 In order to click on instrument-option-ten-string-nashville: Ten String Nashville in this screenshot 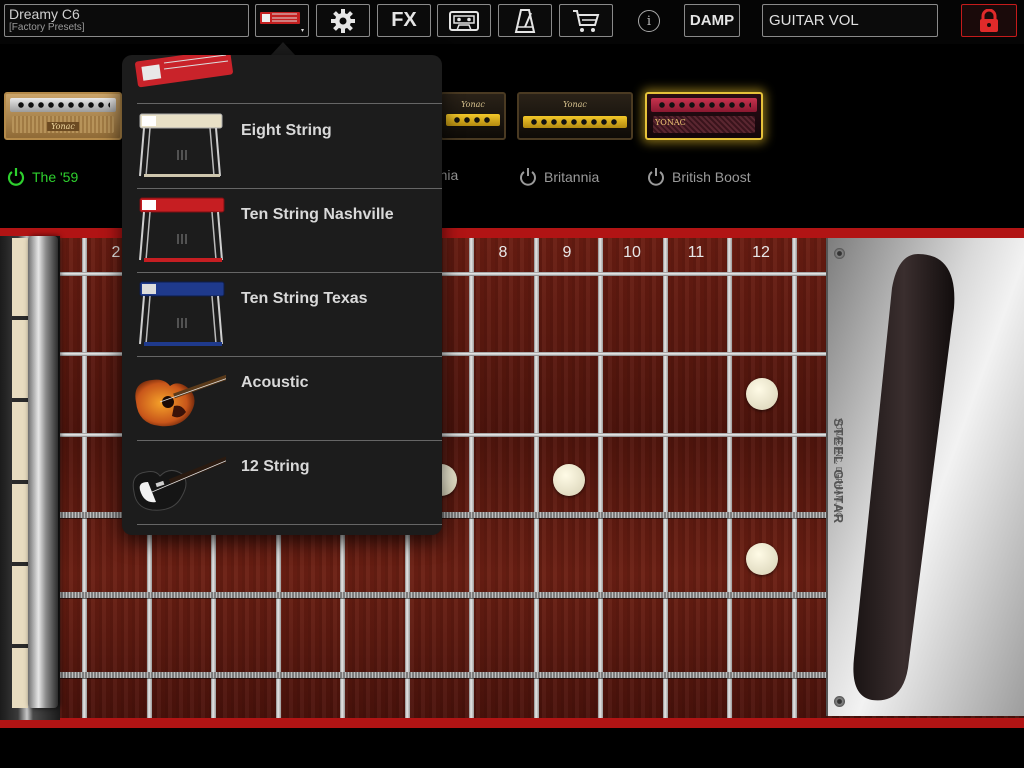, I will do `click(282, 230)`.